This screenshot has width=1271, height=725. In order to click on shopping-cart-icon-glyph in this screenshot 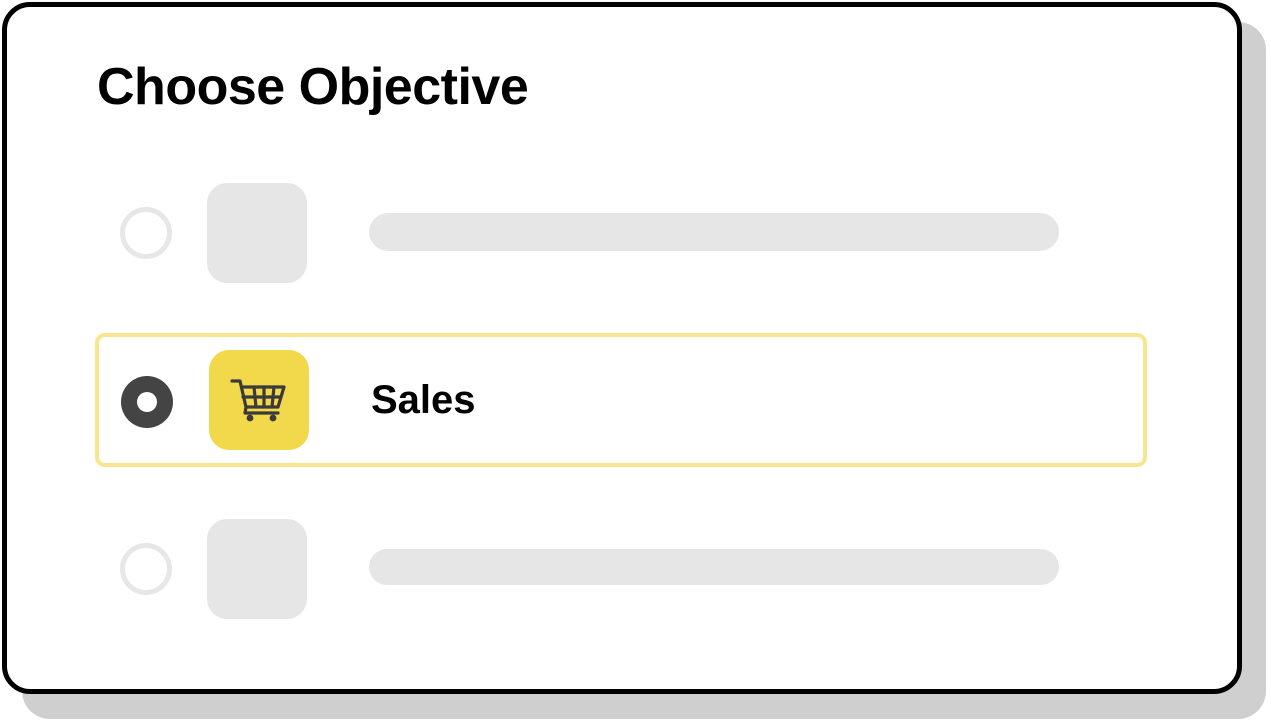, I will do `click(258, 400)`.